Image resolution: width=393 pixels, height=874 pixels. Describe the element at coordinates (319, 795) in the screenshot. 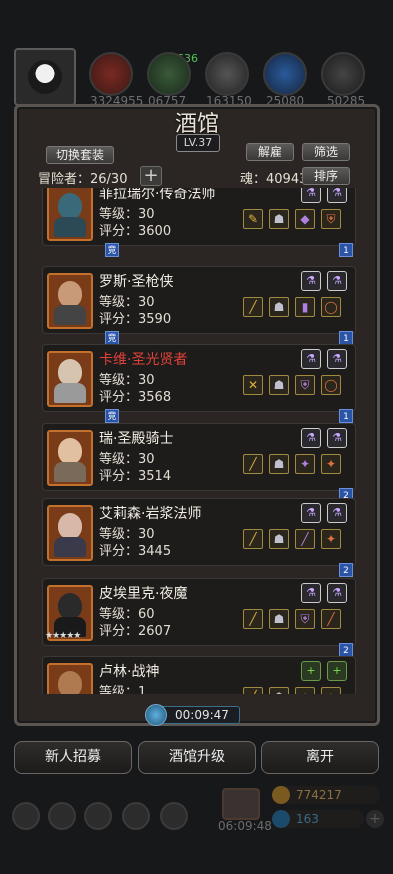

I see `gold-amount: 774217` at that location.